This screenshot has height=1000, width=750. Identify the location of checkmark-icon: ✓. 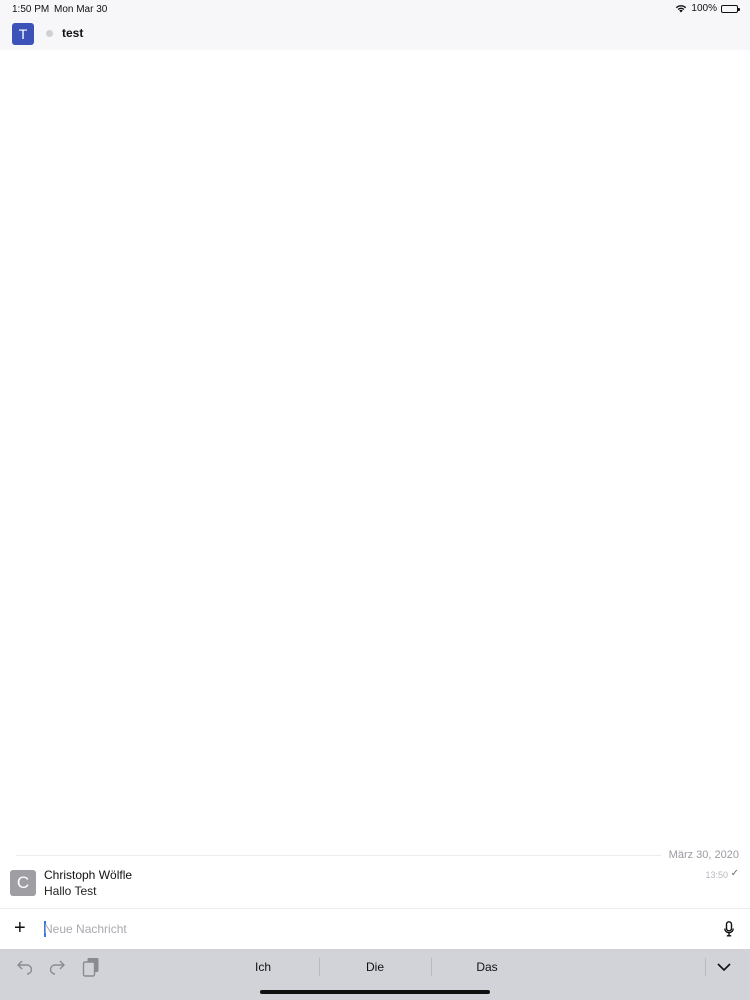
(734, 873).